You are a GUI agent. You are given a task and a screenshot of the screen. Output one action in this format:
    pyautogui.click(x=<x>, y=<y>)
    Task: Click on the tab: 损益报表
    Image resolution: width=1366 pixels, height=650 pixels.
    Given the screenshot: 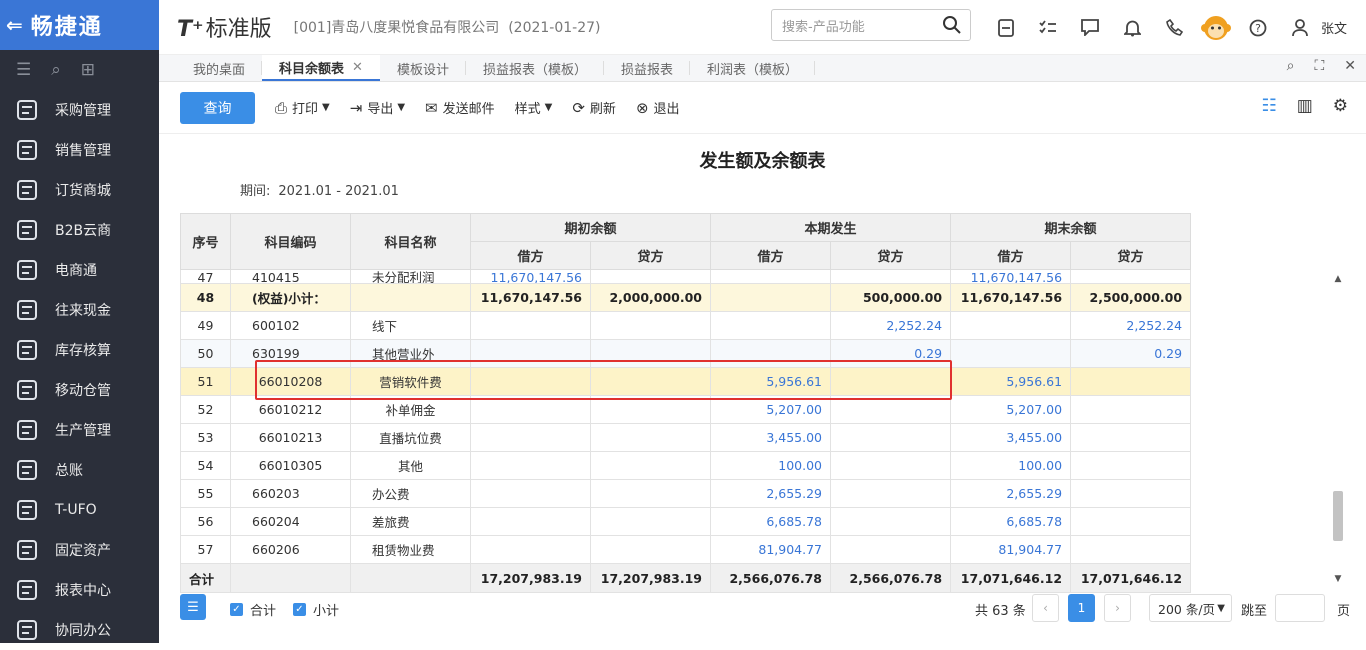 What is the action you would take?
    pyautogui.click(x=647, y=68)
    